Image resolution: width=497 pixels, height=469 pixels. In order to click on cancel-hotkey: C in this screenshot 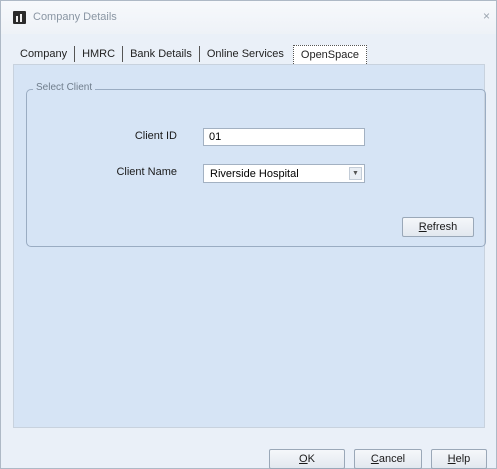, I will do `click(374, 459)`.